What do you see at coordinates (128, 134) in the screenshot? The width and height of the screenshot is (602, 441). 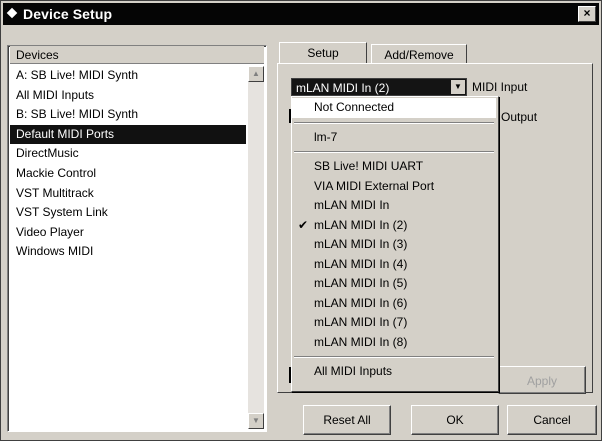 I see `device-list-item: Default MIDI Ports` at bounding box center [128, 134].